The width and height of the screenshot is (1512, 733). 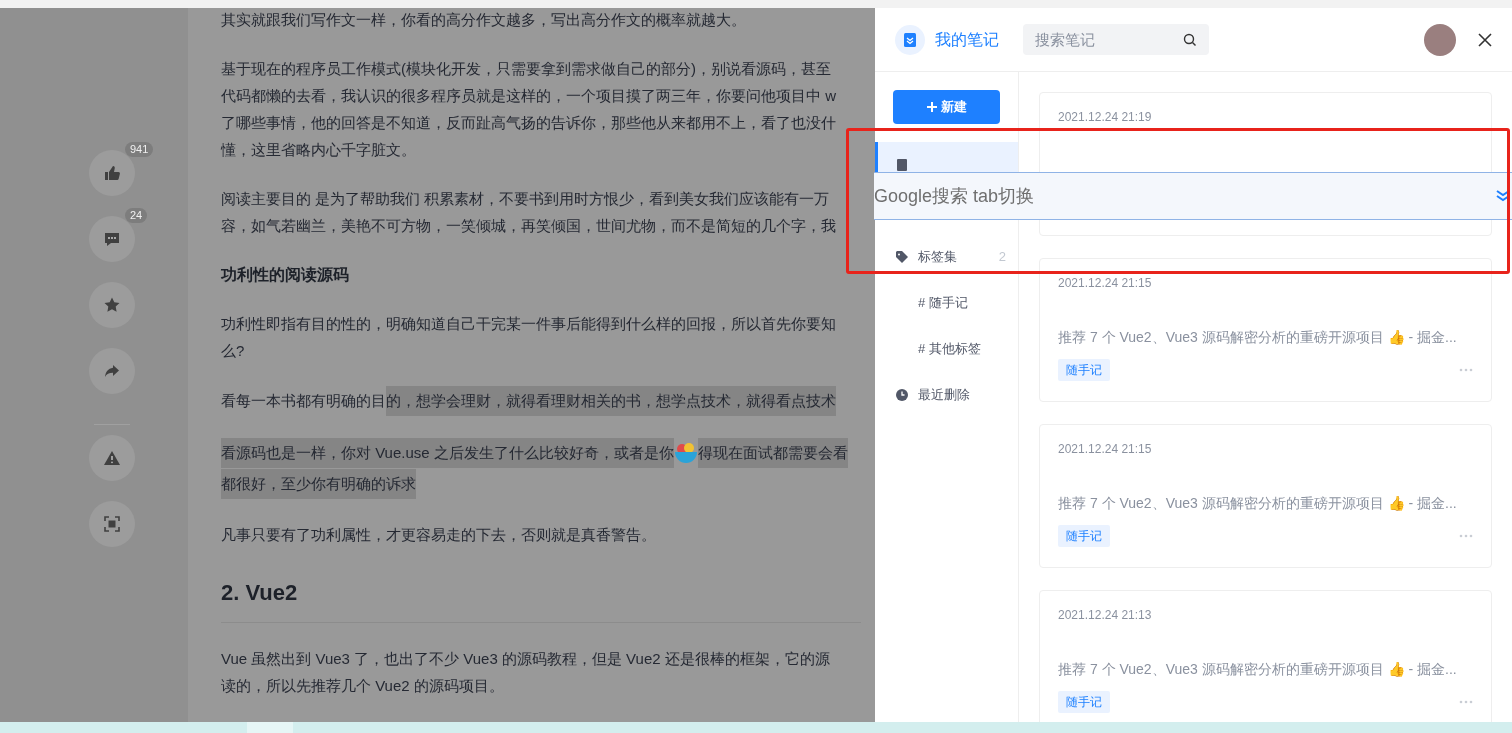 I want to click on text-line: 懂，这里省略内心千字脏文。, so click(x=318, y=150).